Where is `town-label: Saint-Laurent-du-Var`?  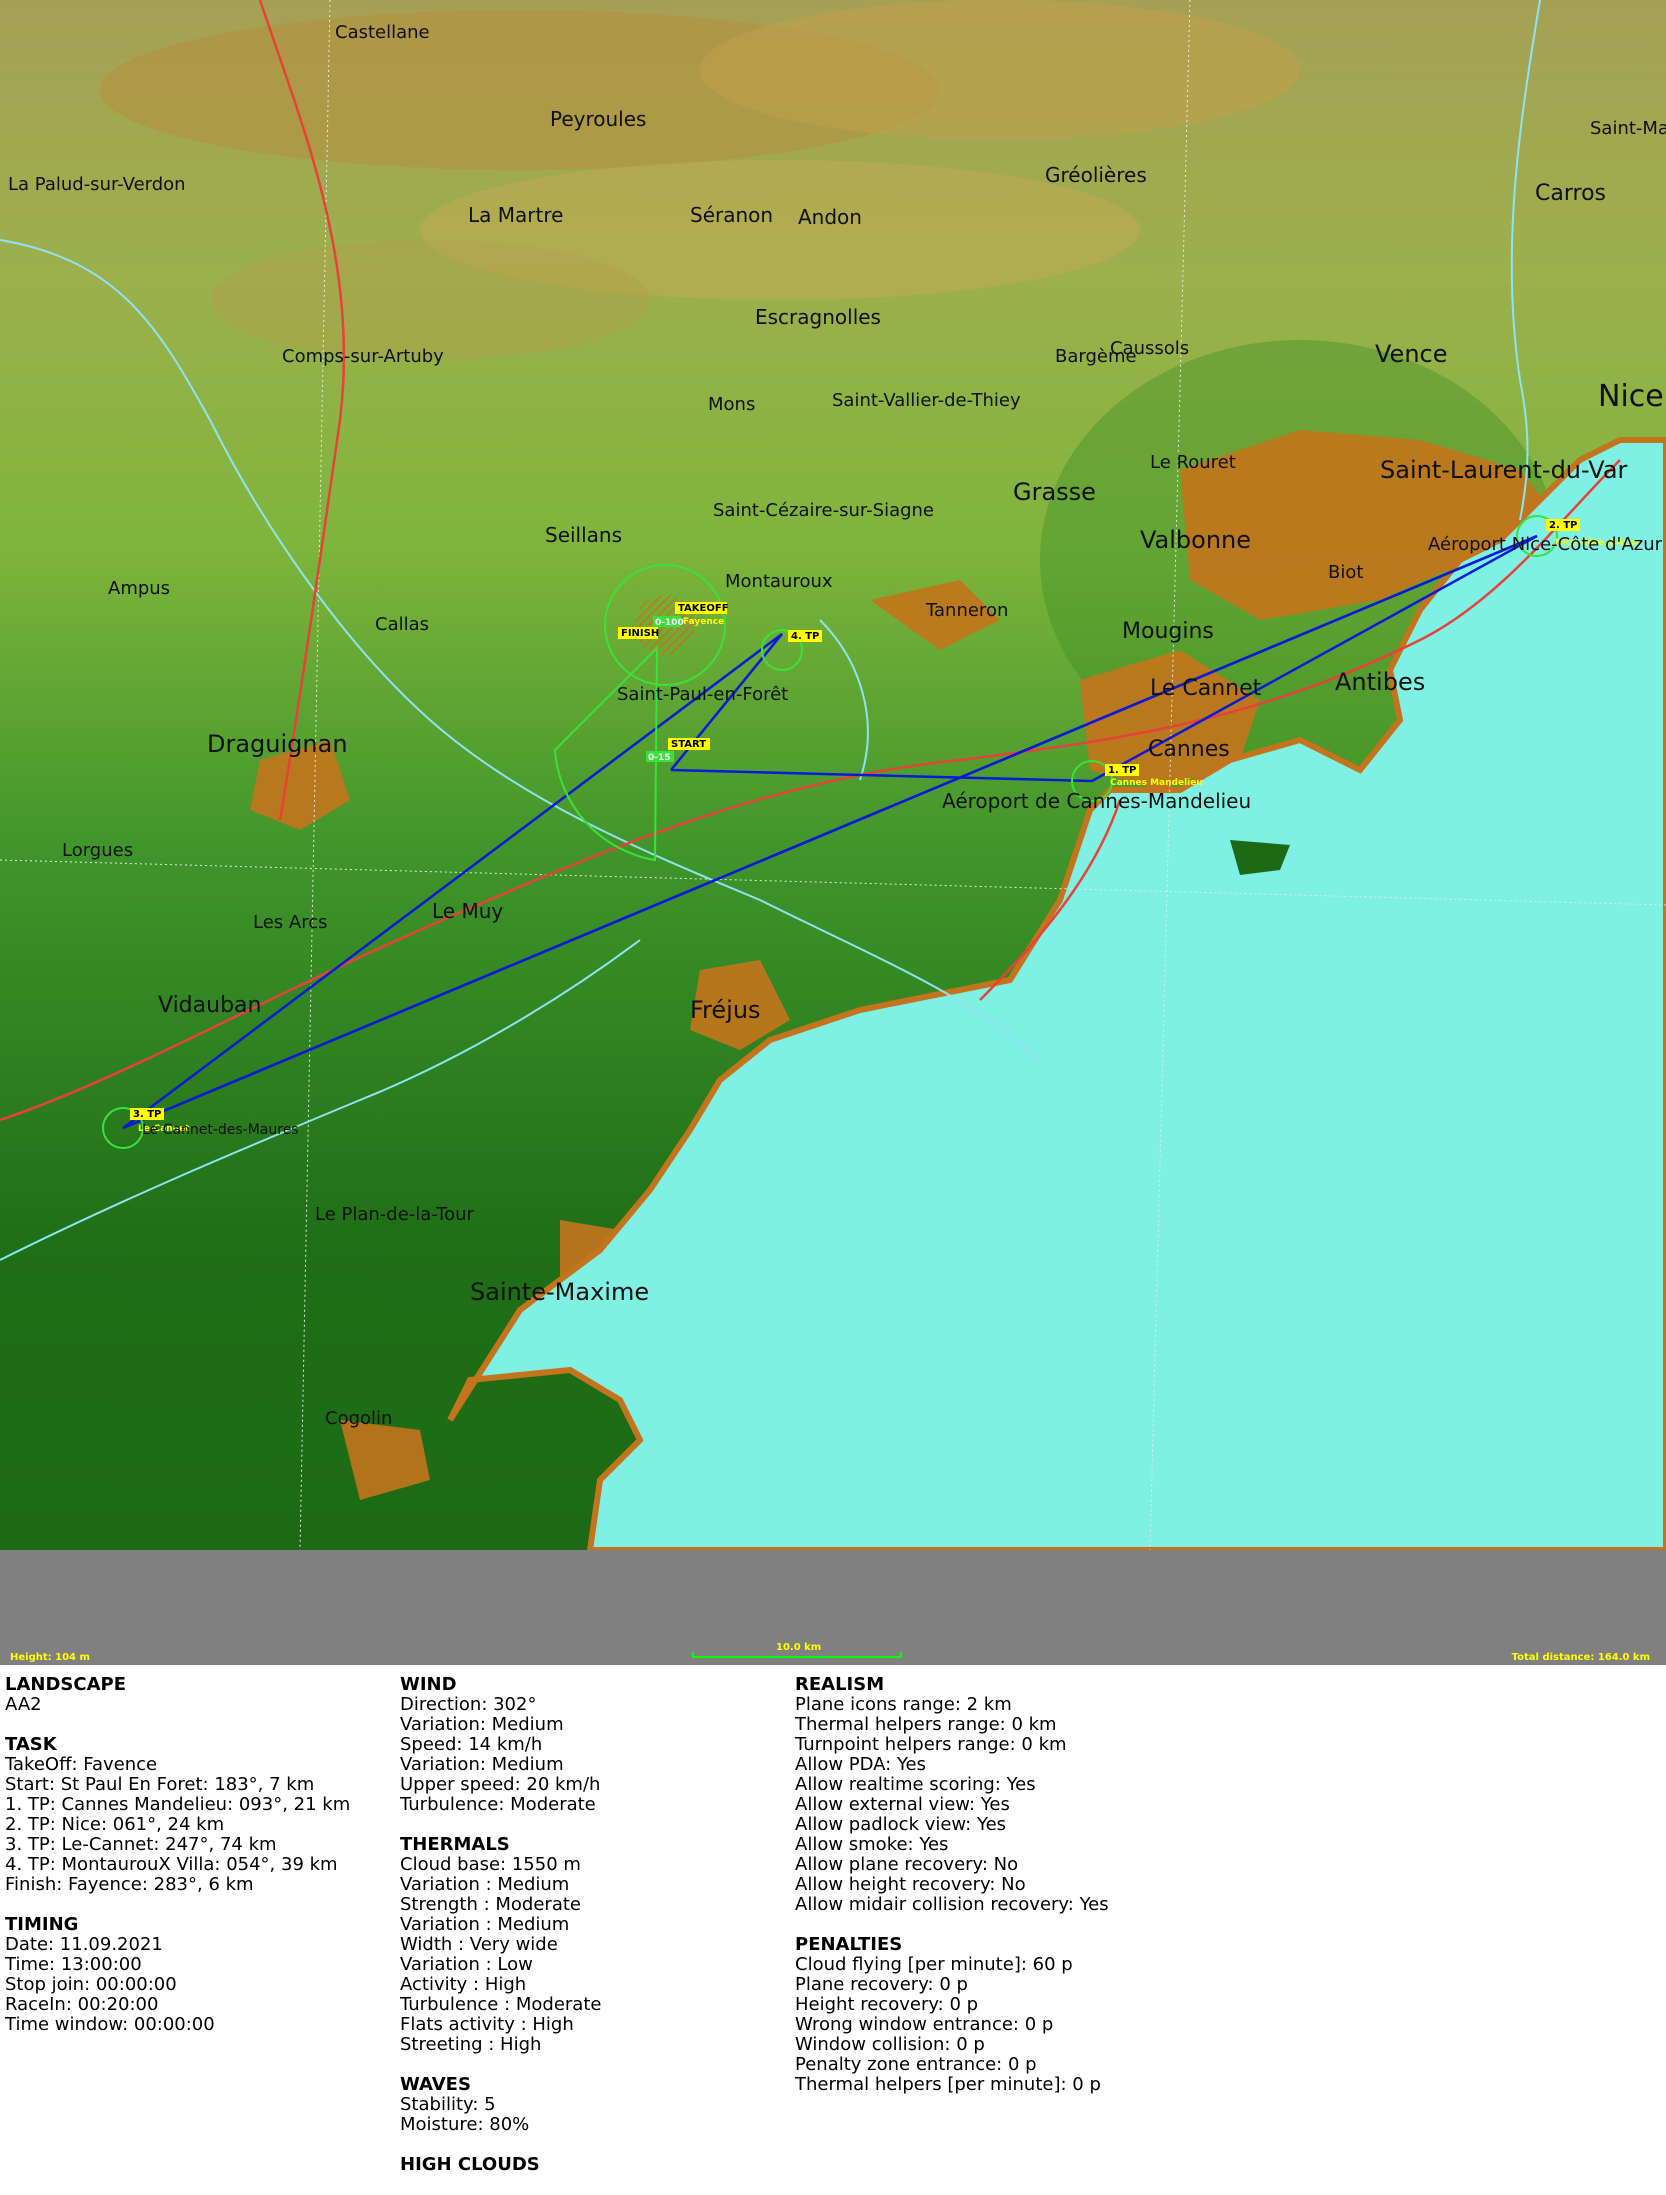 town-label: Saint-Laurent-du-Var is located at coordinates (1504, 470).